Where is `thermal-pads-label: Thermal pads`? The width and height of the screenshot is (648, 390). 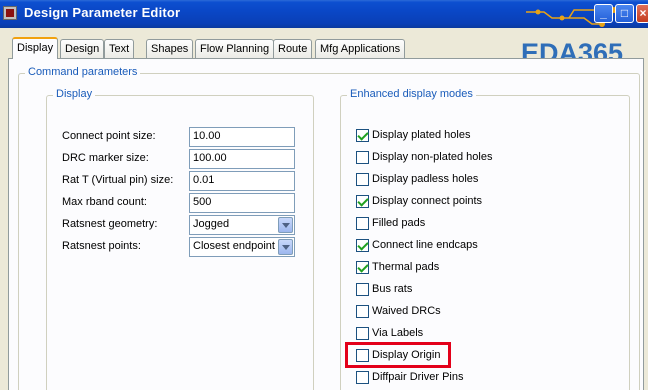
thermal-pads-label: Thermal pads is located at coordinates (406, 267).